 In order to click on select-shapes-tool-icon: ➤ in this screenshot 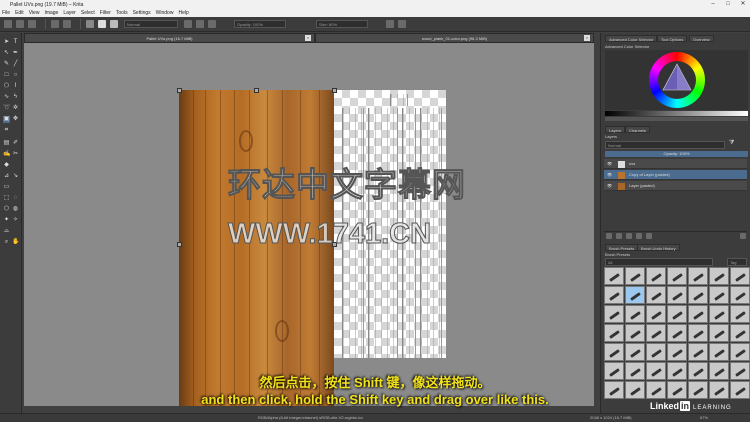, I will do `click(6, 42)`.